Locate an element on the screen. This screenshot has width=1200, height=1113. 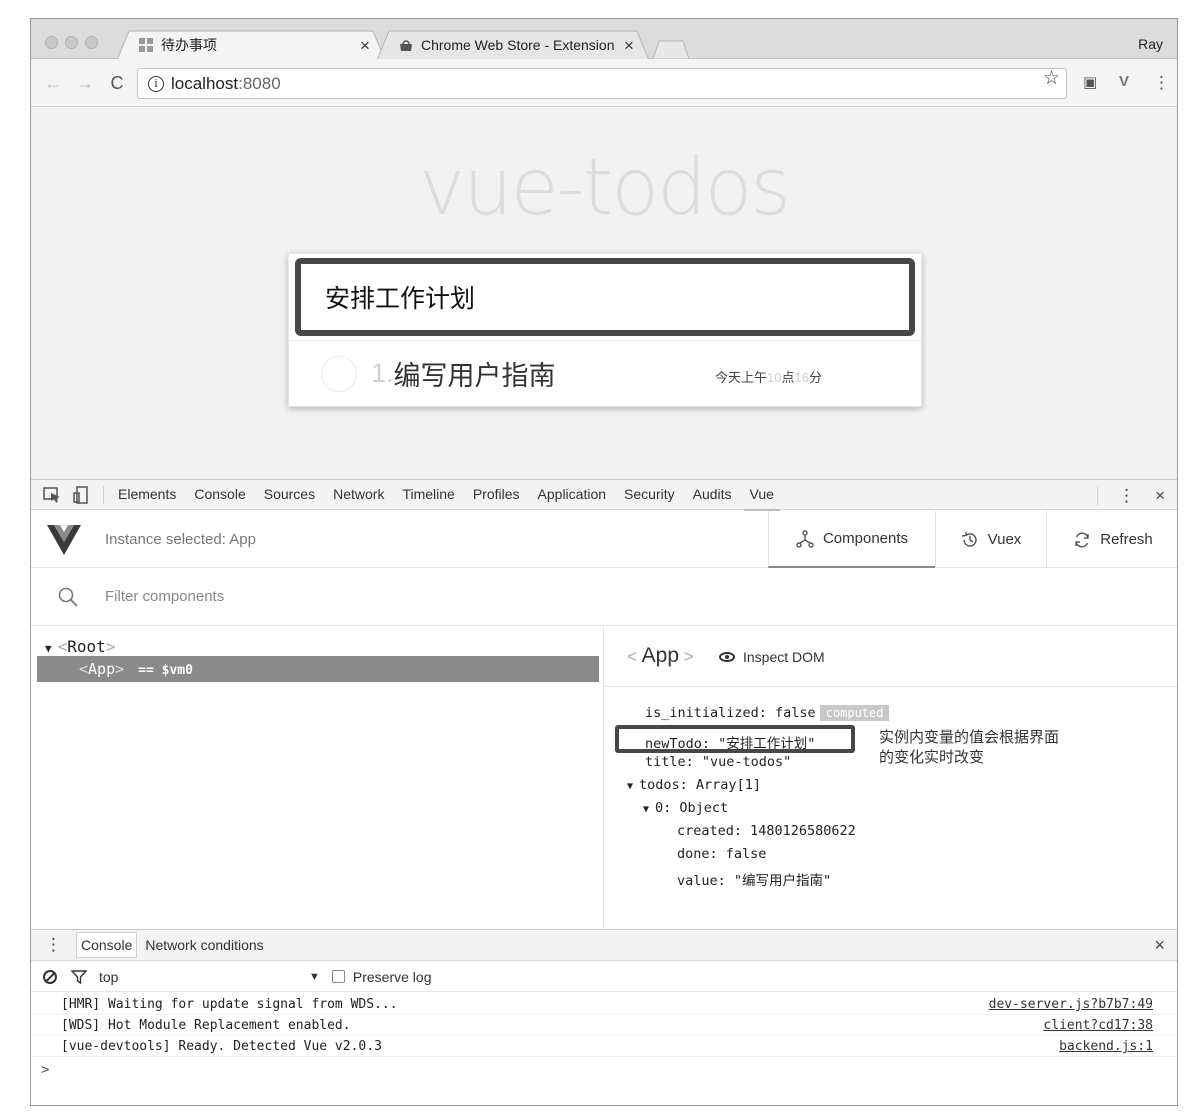
drawer-tab-network-conditions: Network conditions is located at coordinates (204, 945).